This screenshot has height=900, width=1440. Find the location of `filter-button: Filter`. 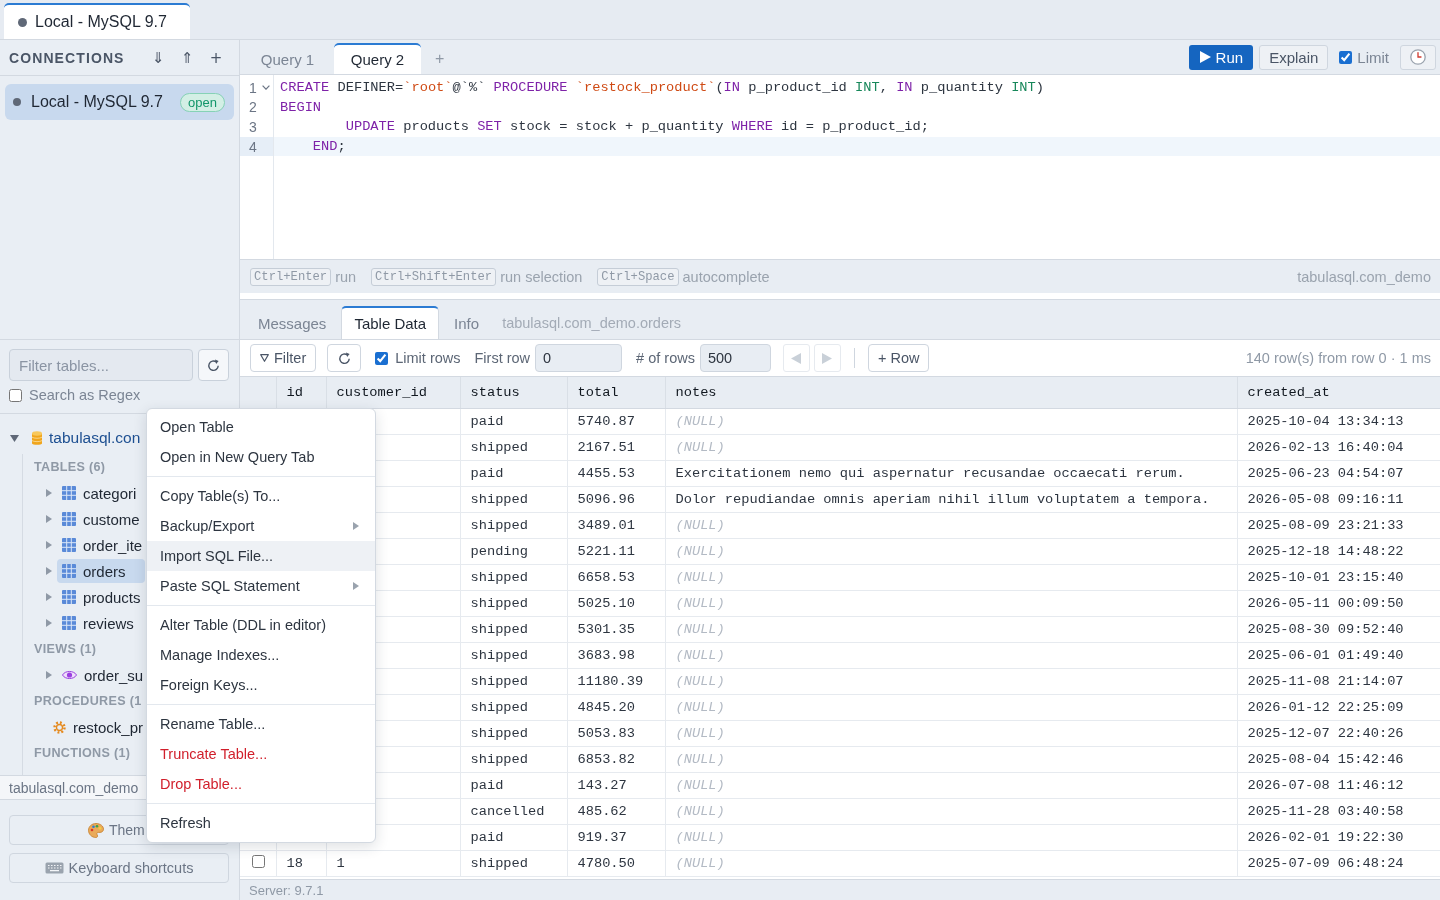

filter-button: Filter is located at coordinates (283, 358).